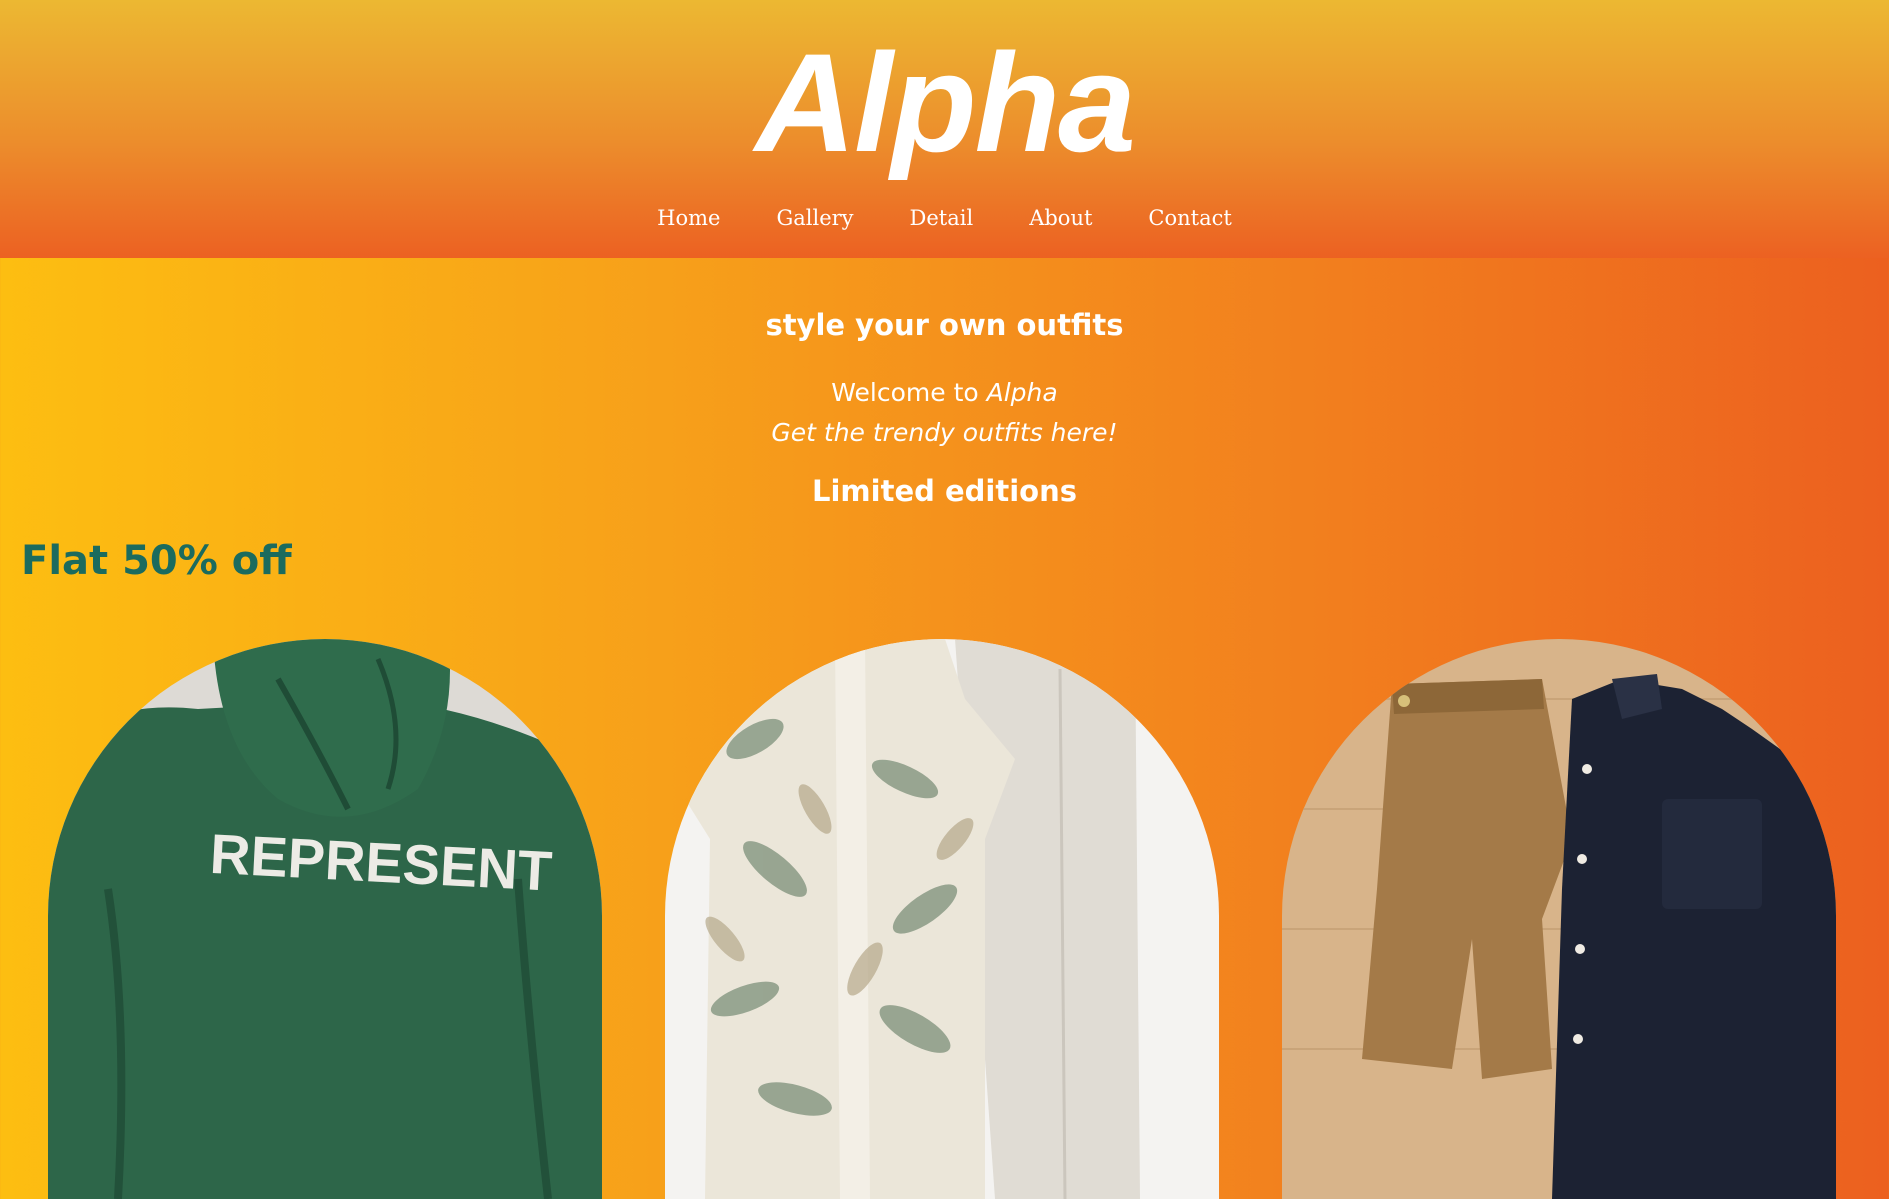 The height and width of the screenshot is (1199, 1889). Describe the element at coordinates (1060, 218) in the screenshot. I see `nav-about: About` at that location.